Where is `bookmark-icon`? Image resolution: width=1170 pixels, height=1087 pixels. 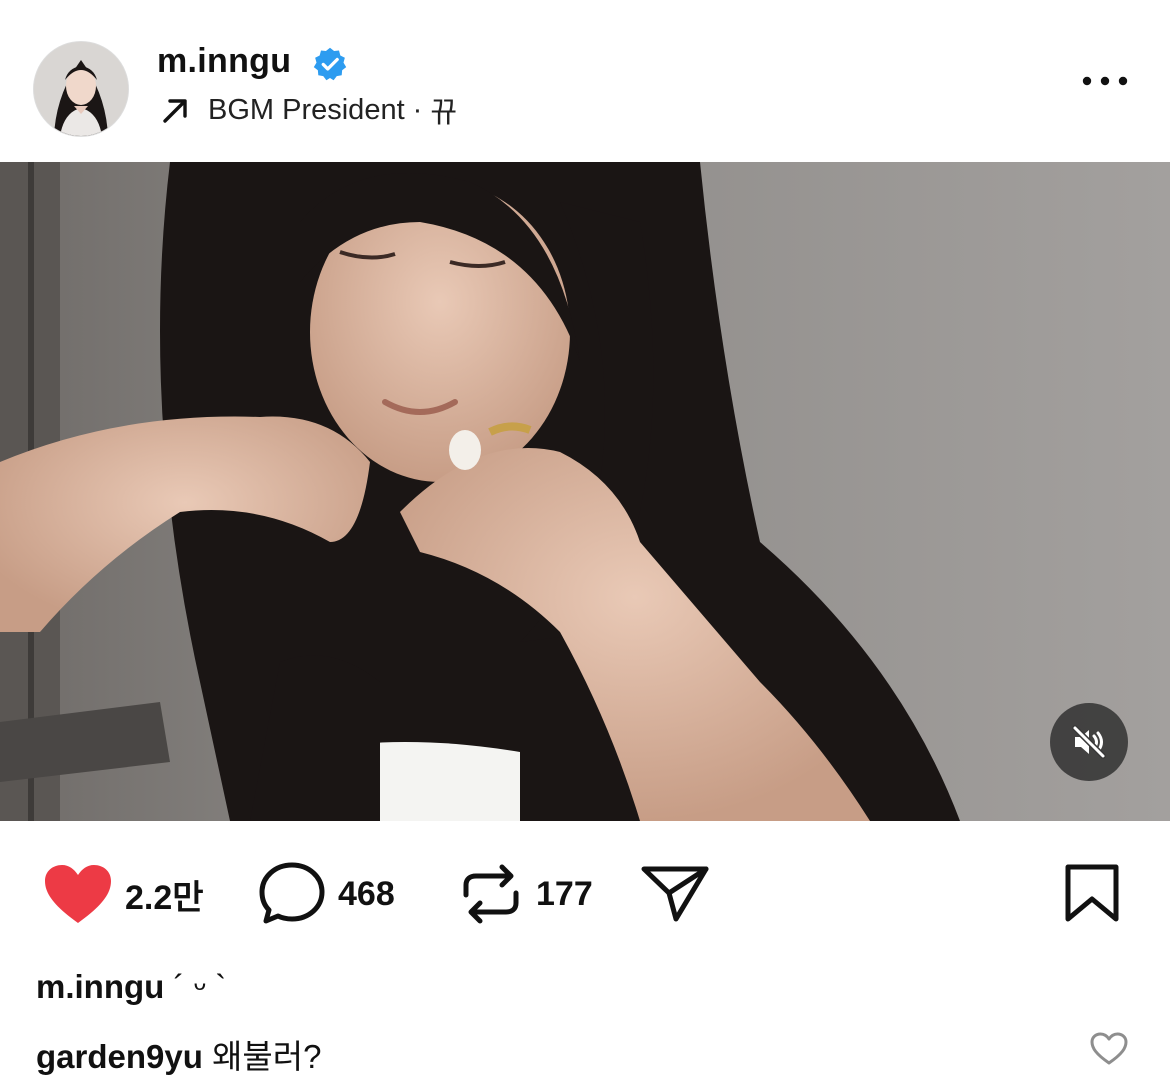
bookmark-icon is located at coordinates (1092, 893).